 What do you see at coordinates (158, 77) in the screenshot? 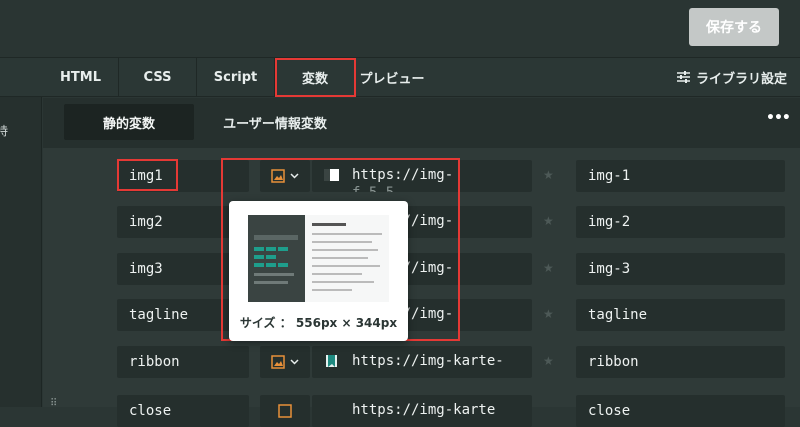
I see `tab-css: CSS` at bounding box center [158, 77].